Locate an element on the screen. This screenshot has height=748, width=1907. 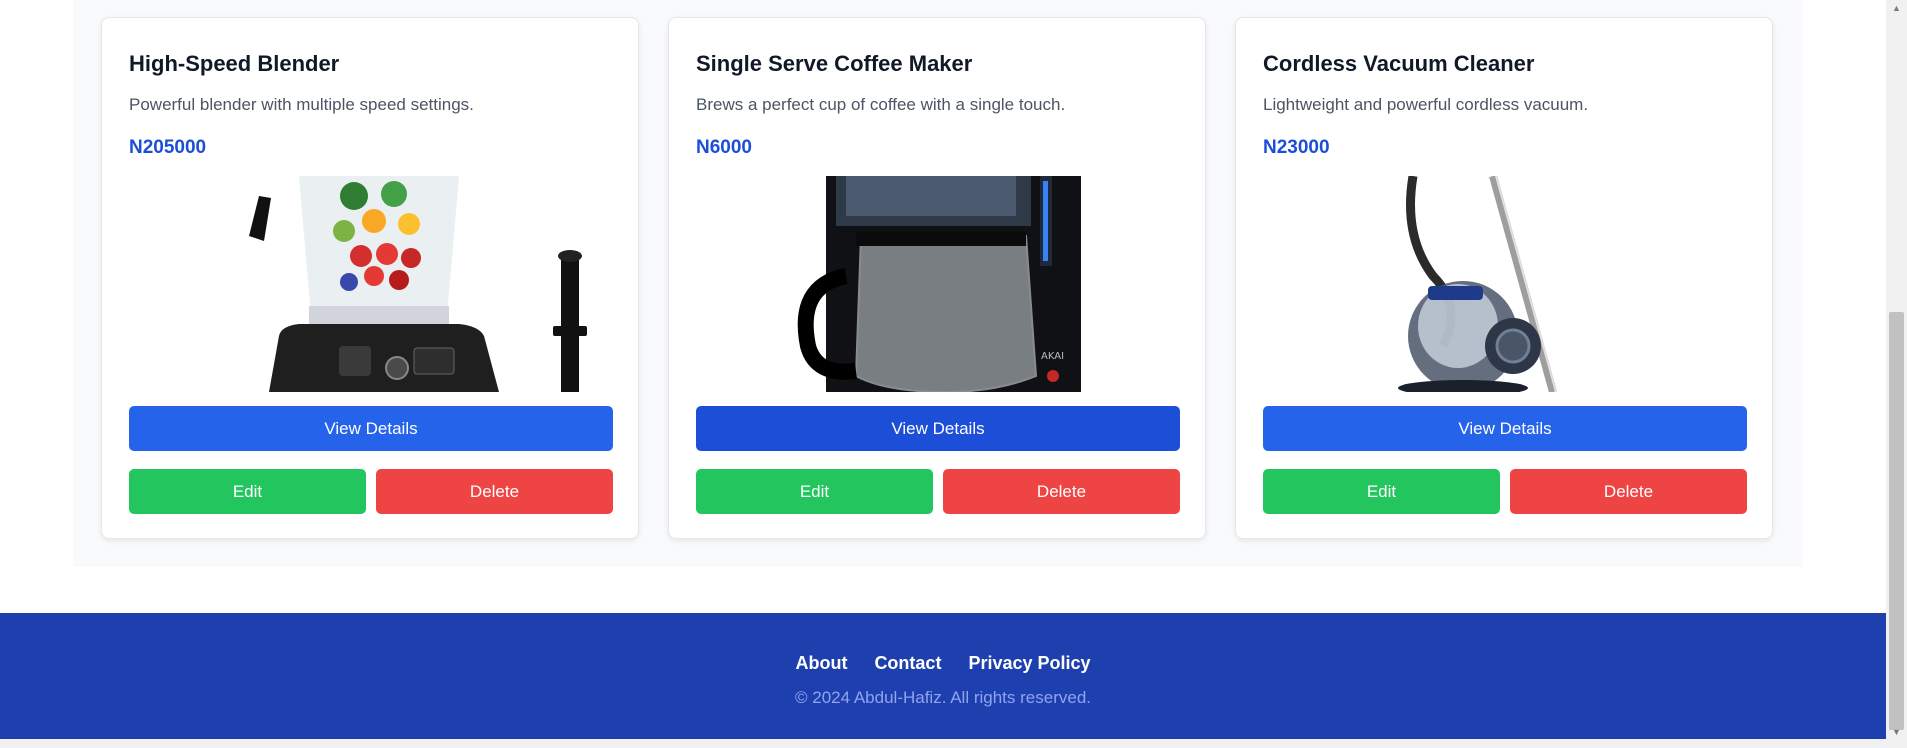
product-title: Cordless Vacuum Cleaner is located at coordinates (1399, 63).